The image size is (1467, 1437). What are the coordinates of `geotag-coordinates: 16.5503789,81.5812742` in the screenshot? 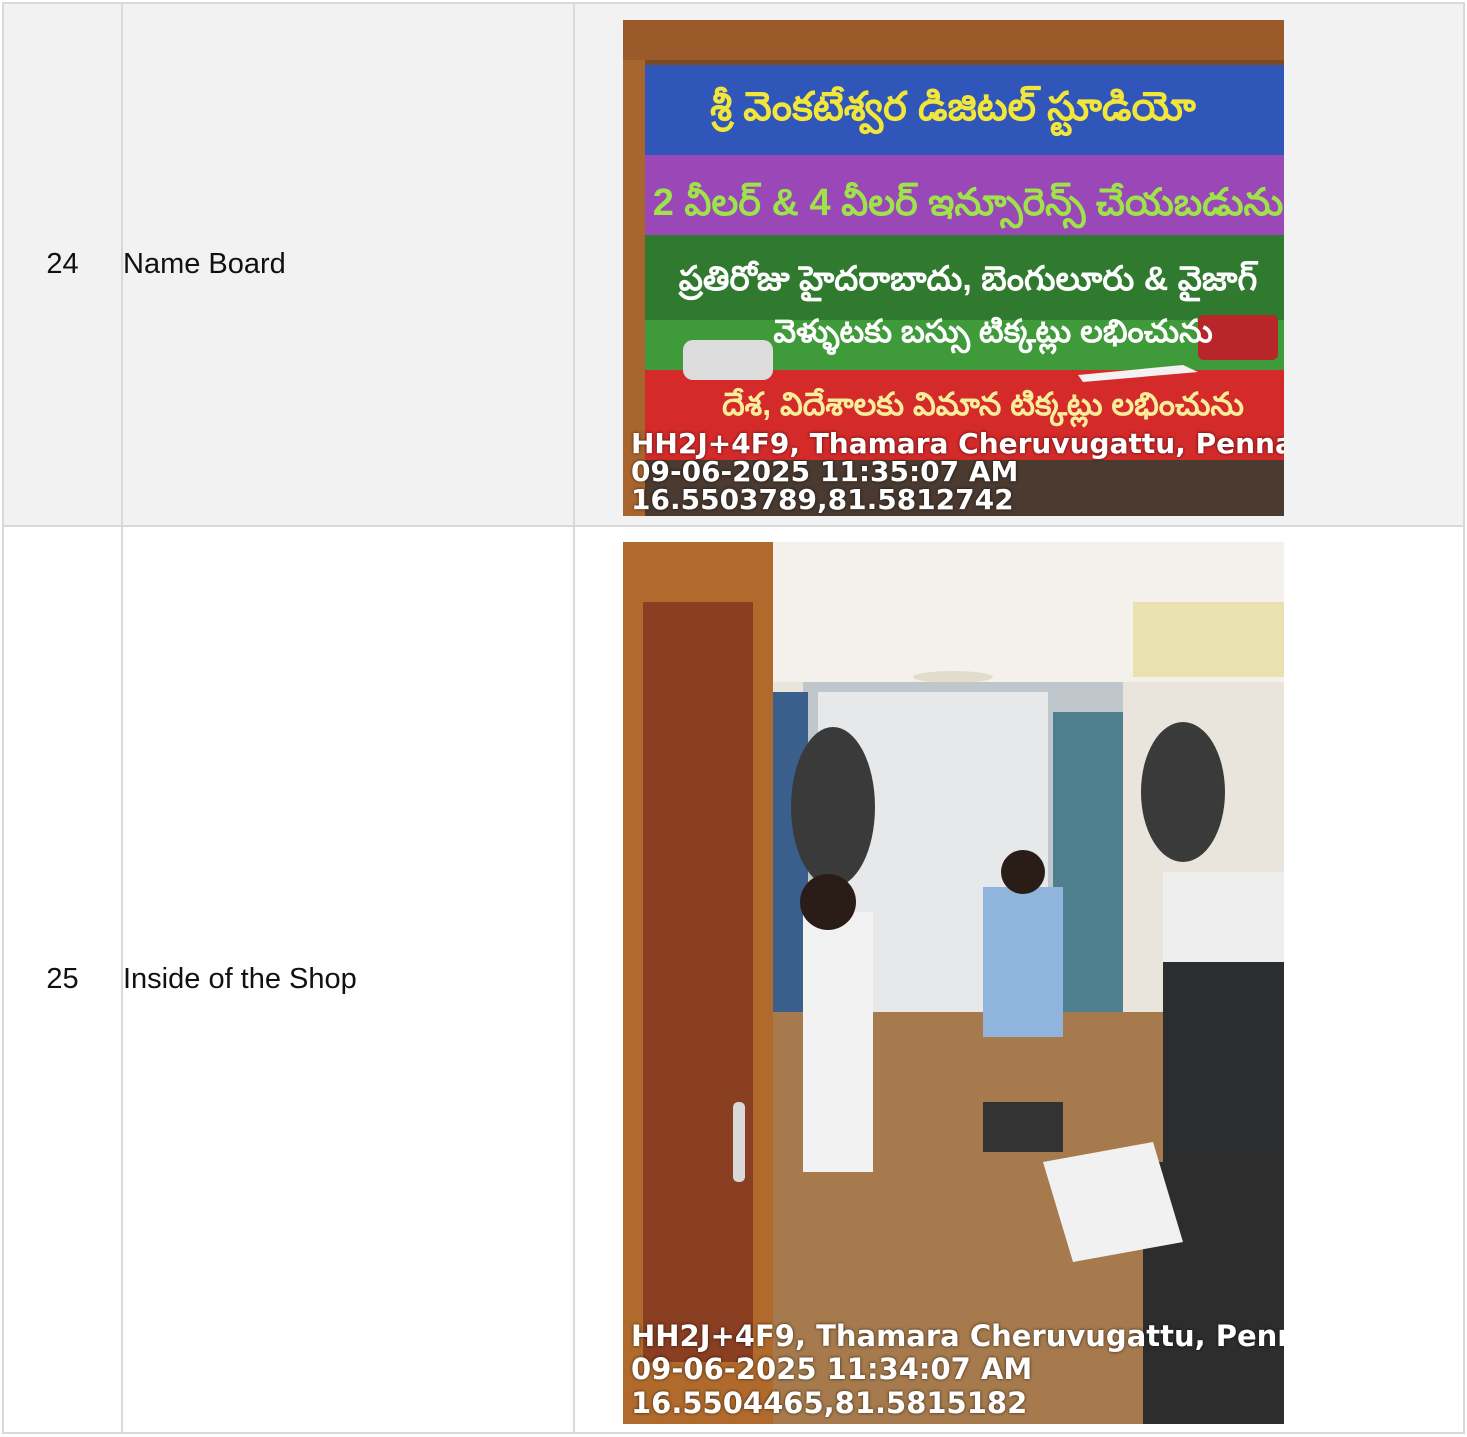 It's located at (822, 499).